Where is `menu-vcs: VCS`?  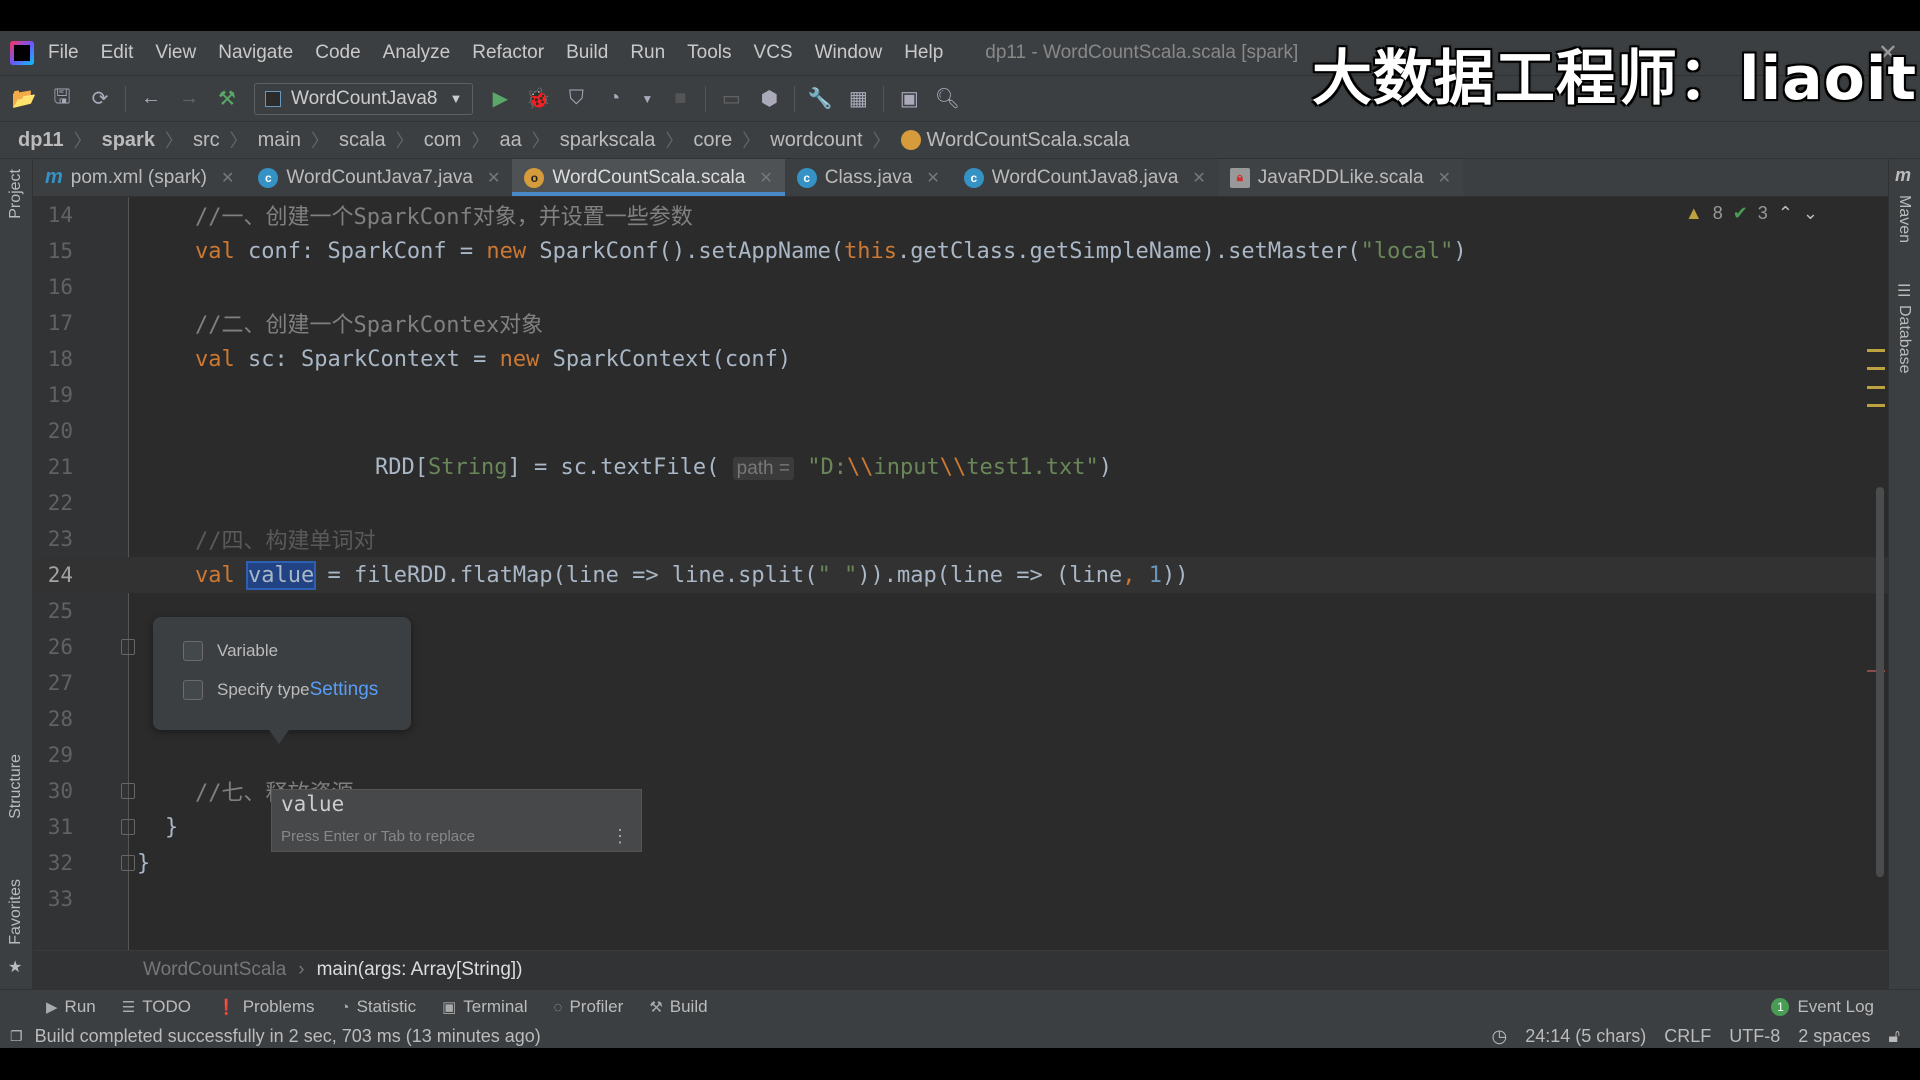 menu-vcs: VCS is located at coordinates (773, 53).